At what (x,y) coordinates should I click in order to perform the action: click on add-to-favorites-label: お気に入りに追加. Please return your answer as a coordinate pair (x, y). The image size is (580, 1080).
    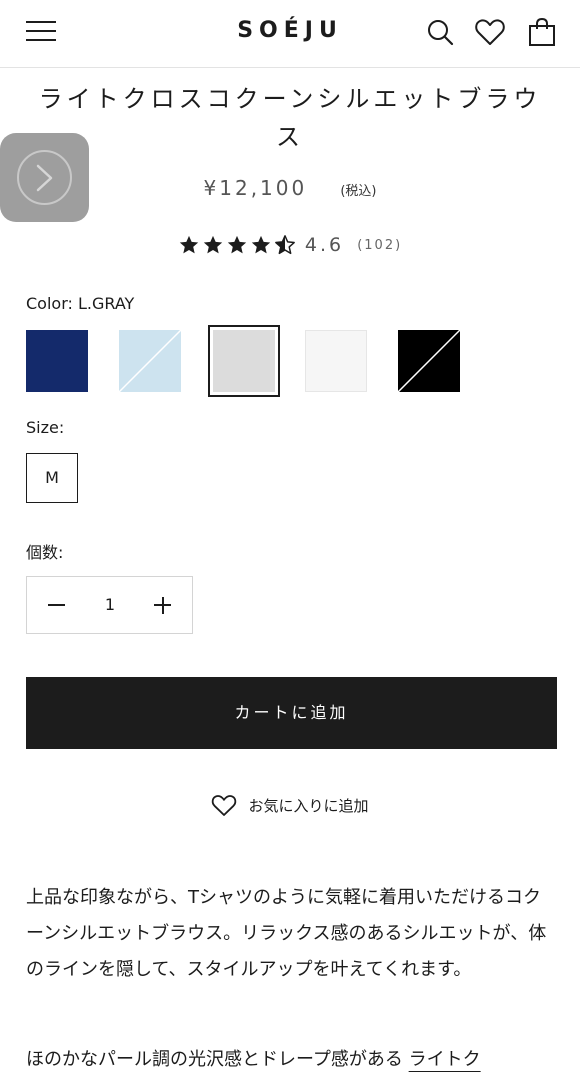
    Looking at the image, I should click on (308, 805).